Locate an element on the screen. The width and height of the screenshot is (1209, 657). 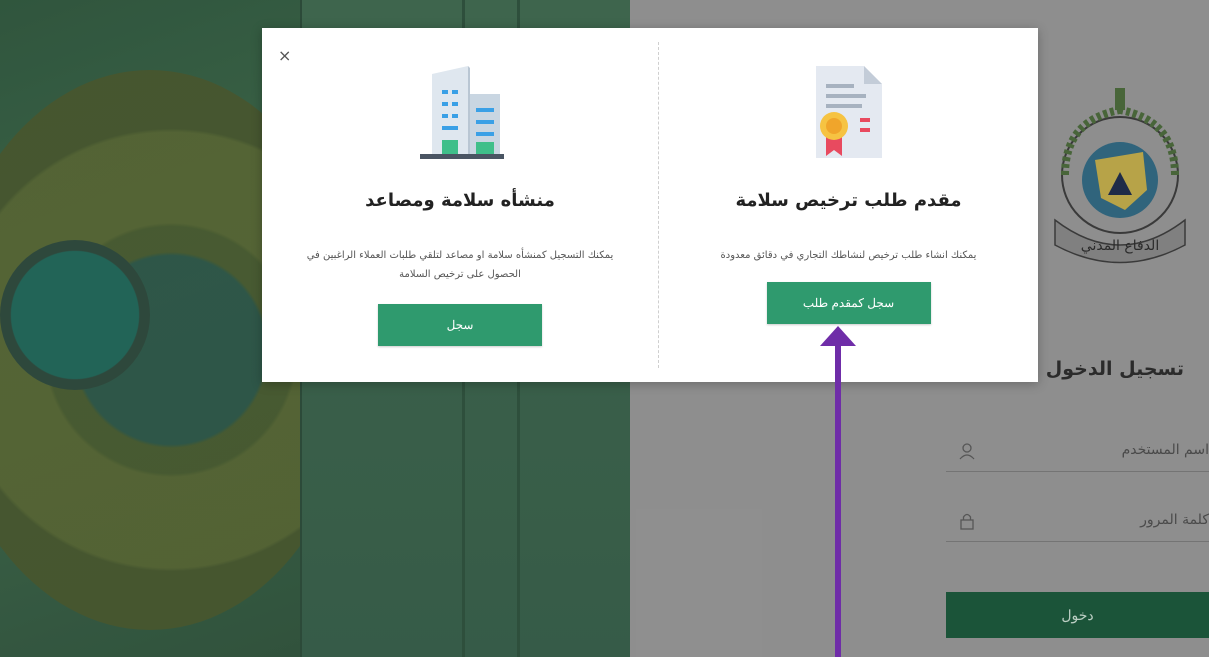
register-facility-button: سجل is located at coordinates (460, 325).